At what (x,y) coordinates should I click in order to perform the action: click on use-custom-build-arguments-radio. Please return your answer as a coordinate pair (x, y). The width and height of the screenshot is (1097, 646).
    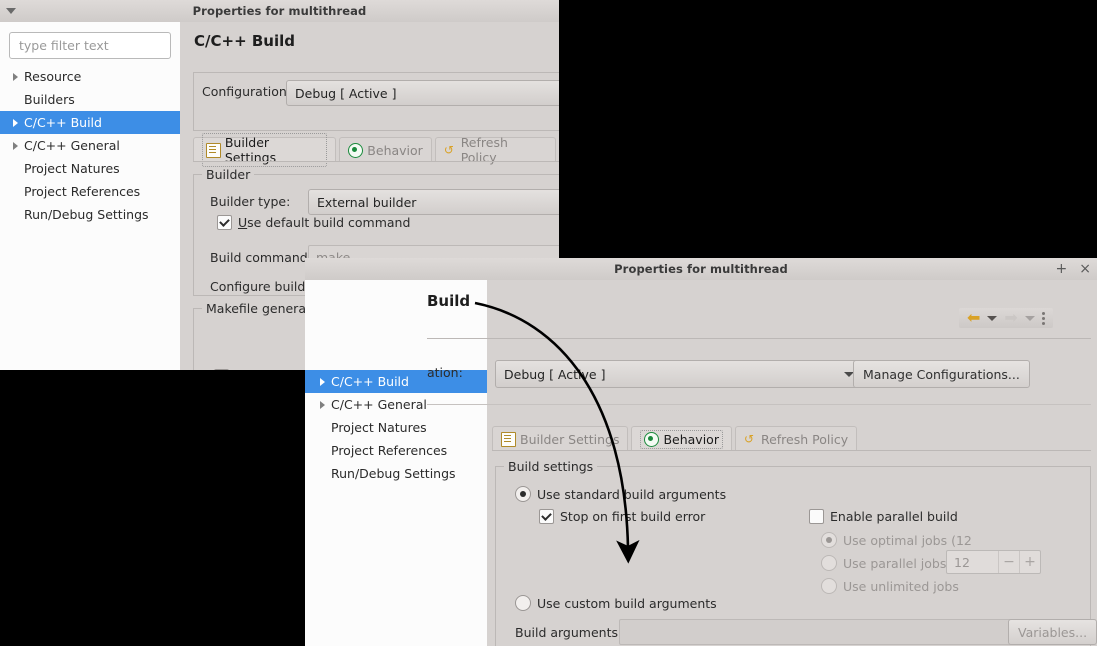
    Looking at the image, I should click on (523, 603).